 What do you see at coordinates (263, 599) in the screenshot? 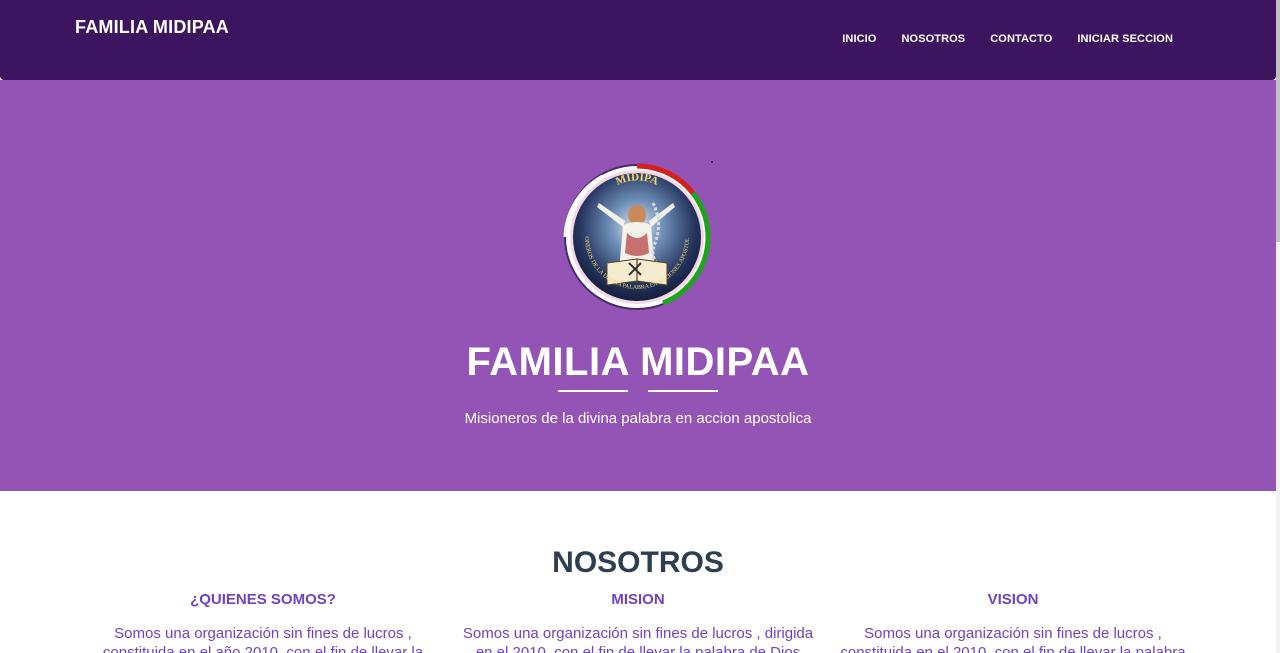
I see `column-heading: ¿QUIENES SOMOS?` at bounding box center [263, 599].